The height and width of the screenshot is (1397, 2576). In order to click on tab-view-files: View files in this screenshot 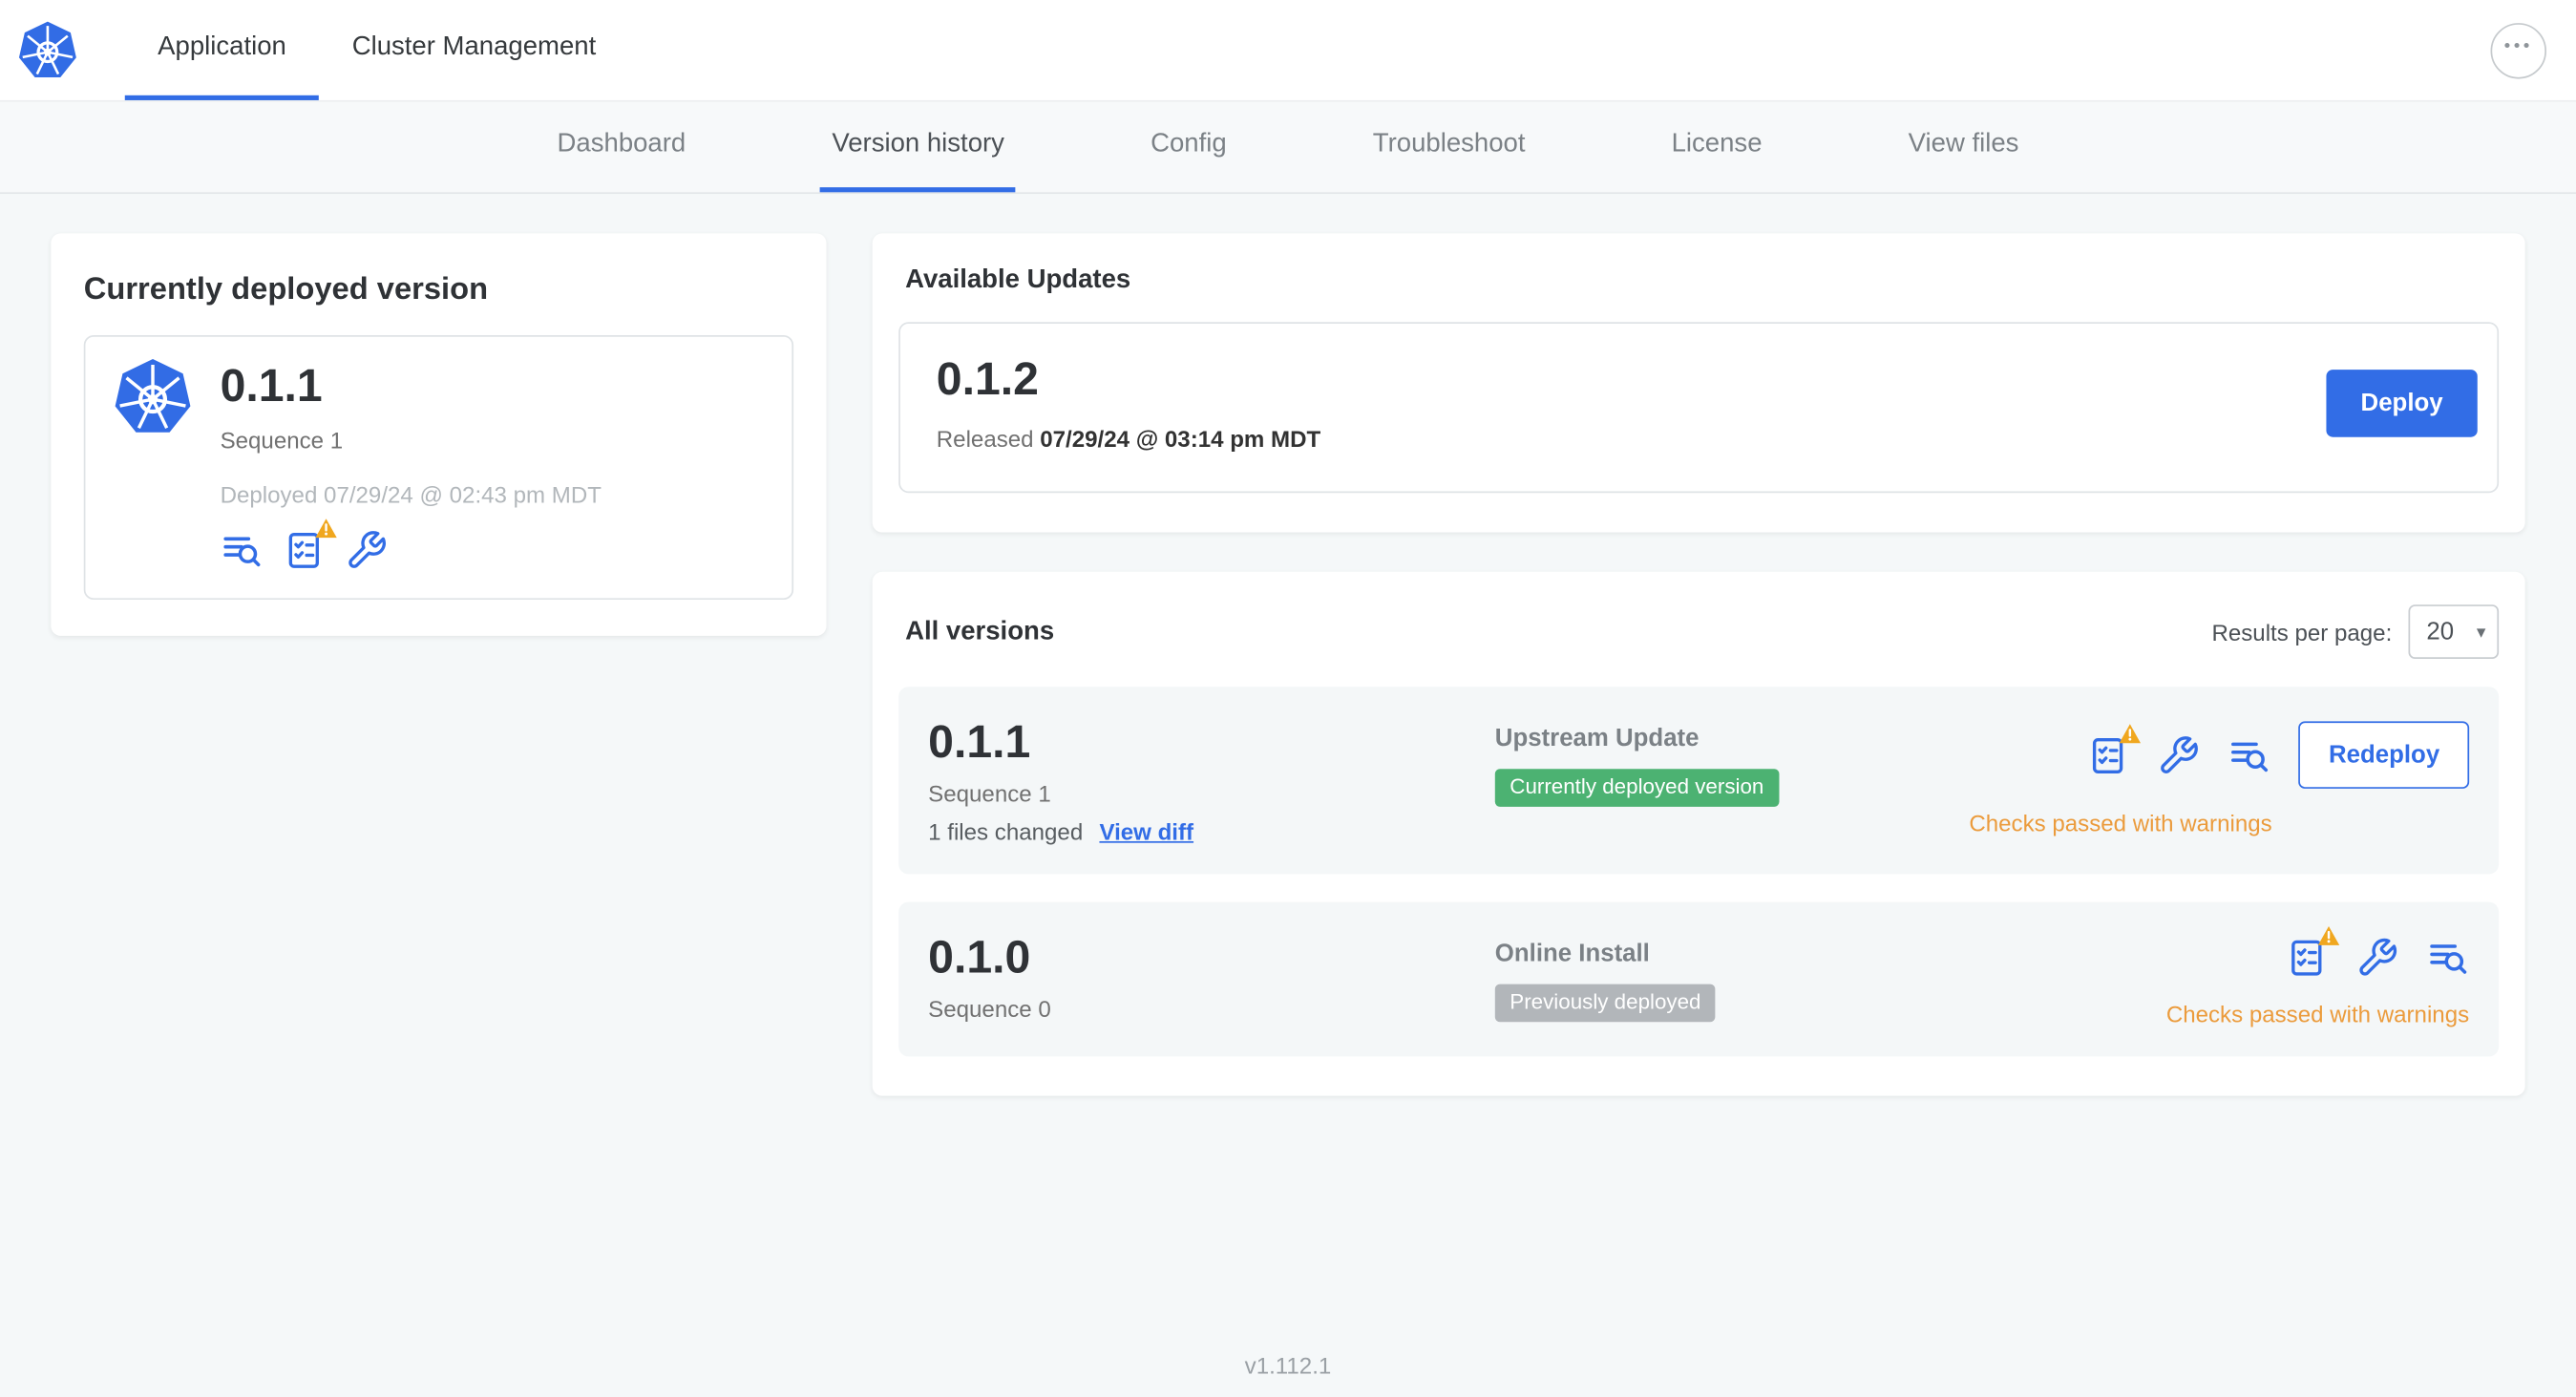, I will do `click(1964, 147)`.